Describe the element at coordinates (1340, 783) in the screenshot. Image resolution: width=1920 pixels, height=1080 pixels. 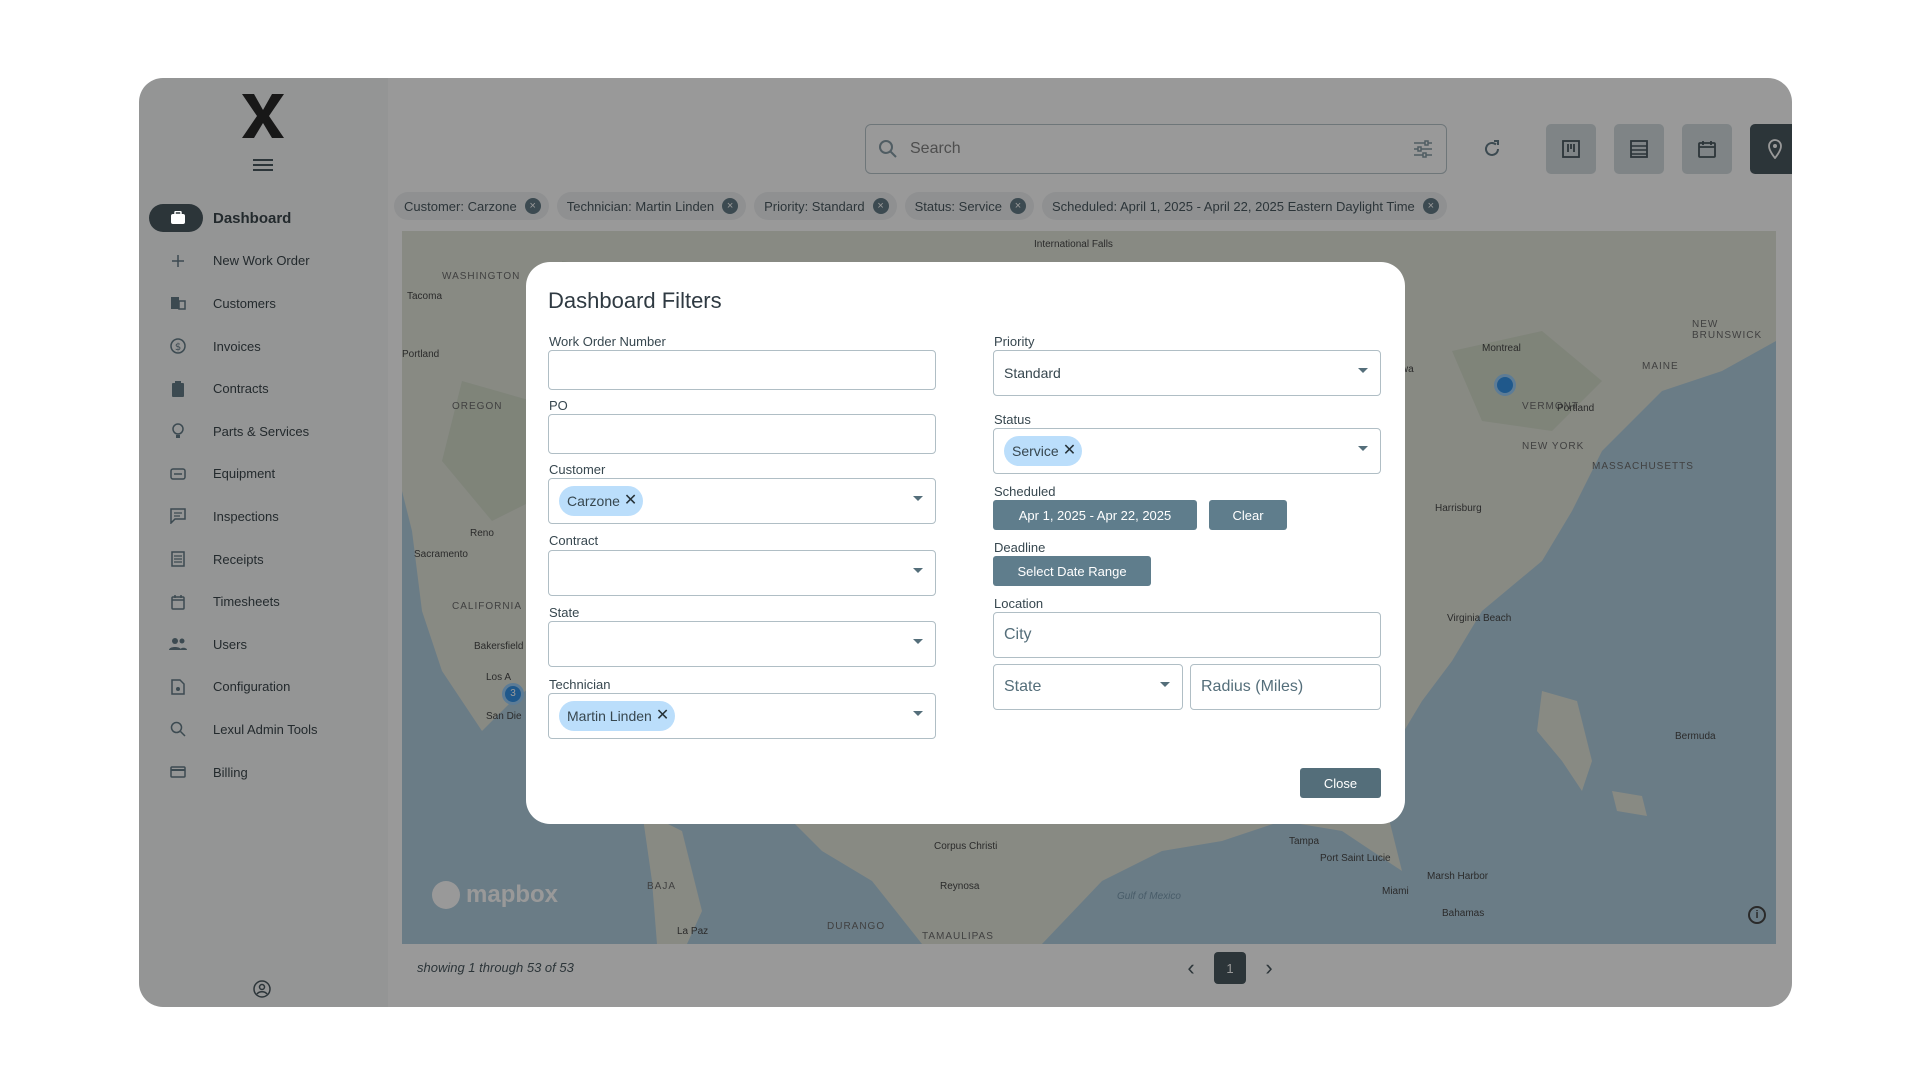
I see `close-button: Close` at that location.